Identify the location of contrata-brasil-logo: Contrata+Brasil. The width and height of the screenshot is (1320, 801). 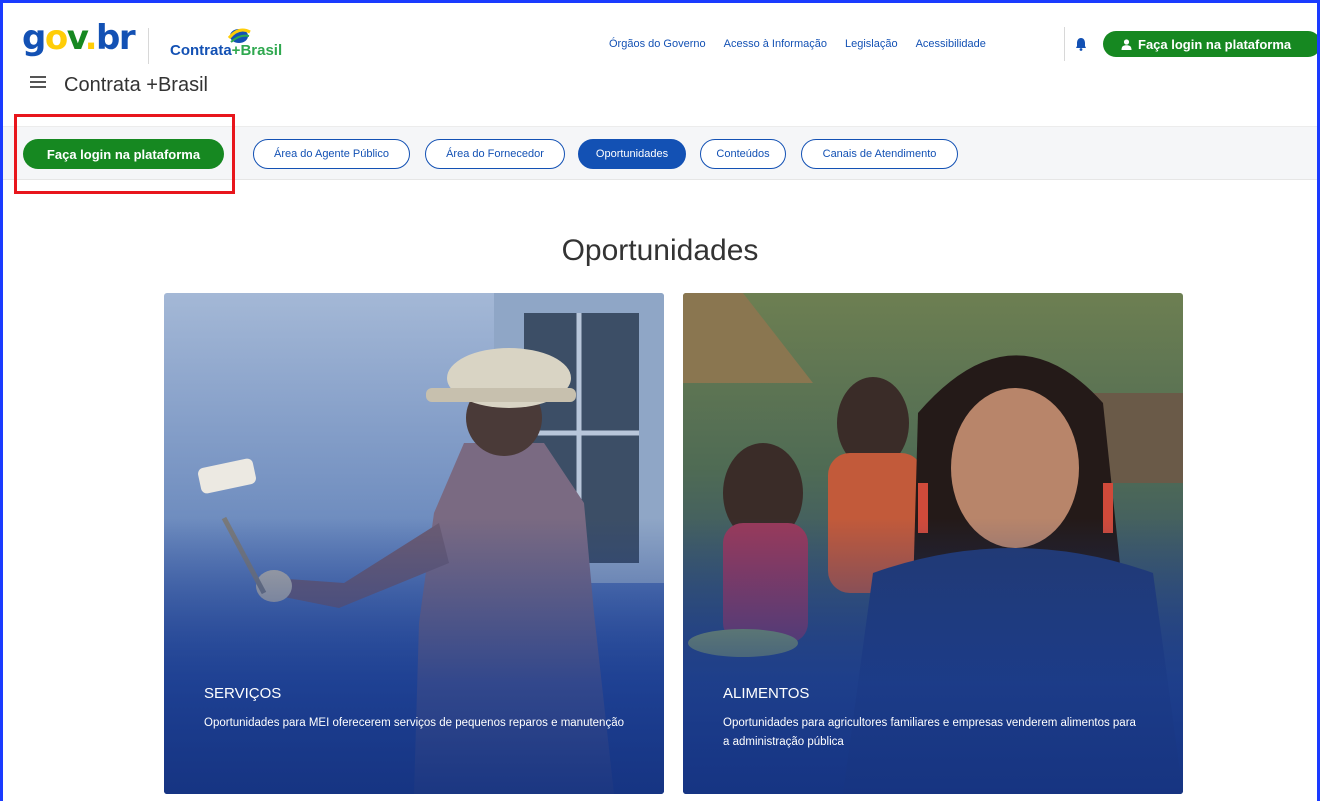
(230, 44).